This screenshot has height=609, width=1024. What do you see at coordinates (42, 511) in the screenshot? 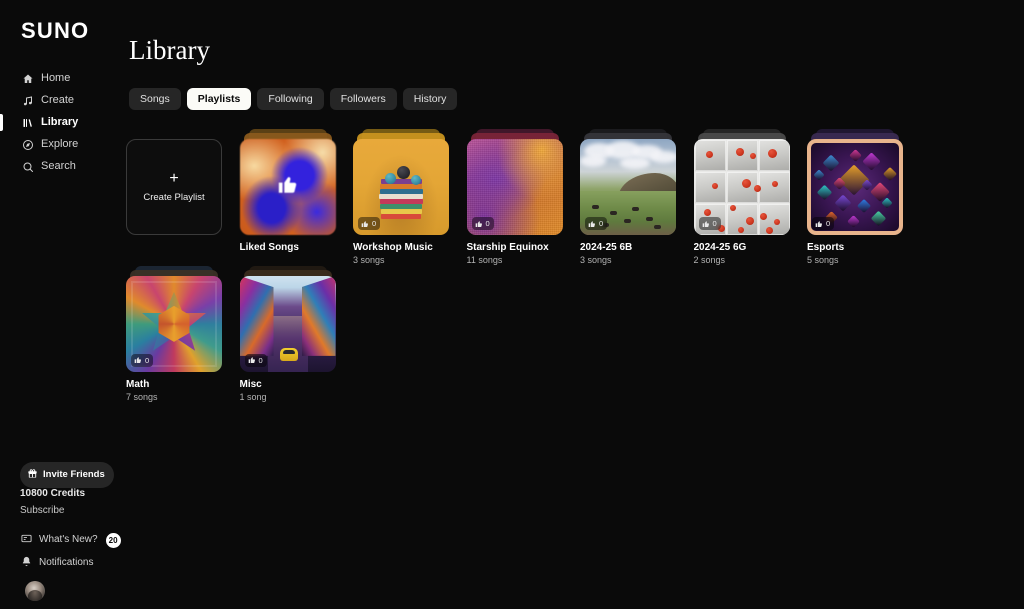
I see `subscribe-link: Subscribe` at bounding box center [42, 511].